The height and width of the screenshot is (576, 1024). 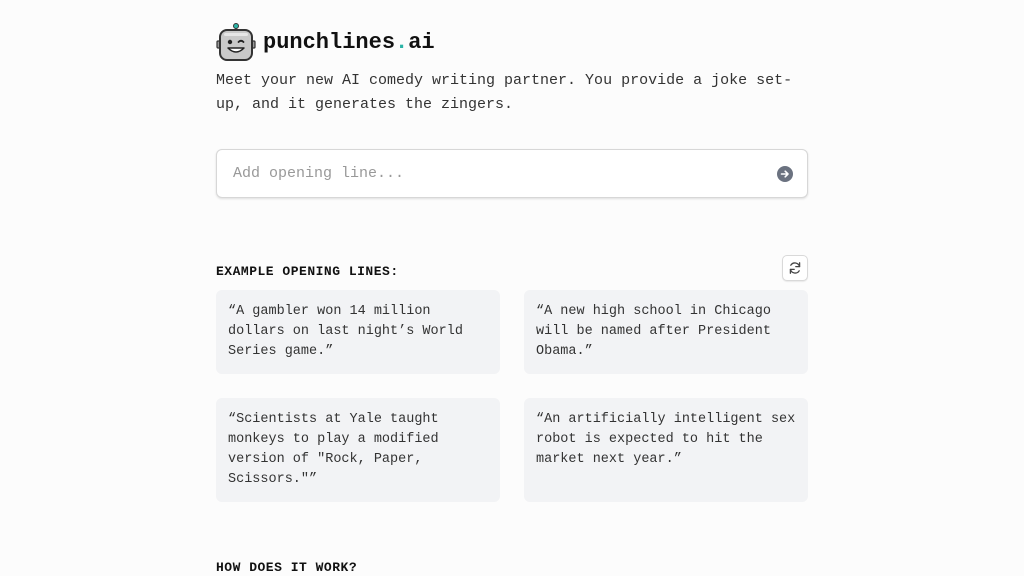 I want to click on examples-title: EXAMPLE OPENING LINES:, so click(x=307, y=271).